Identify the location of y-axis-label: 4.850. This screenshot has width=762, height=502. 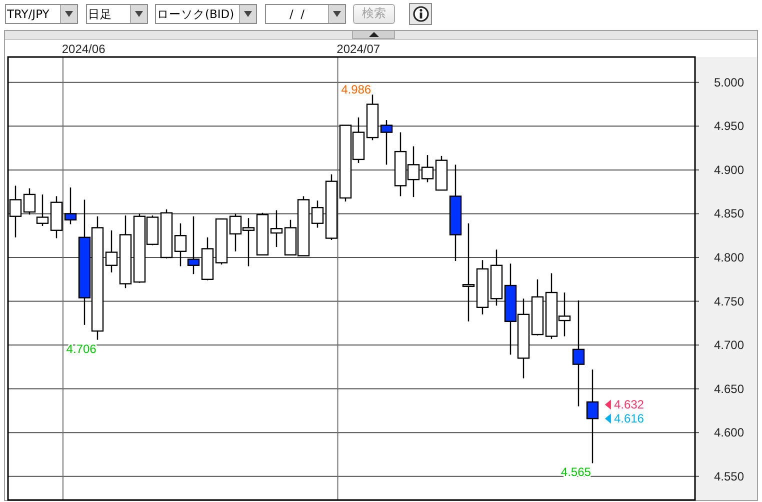
(729, 213).